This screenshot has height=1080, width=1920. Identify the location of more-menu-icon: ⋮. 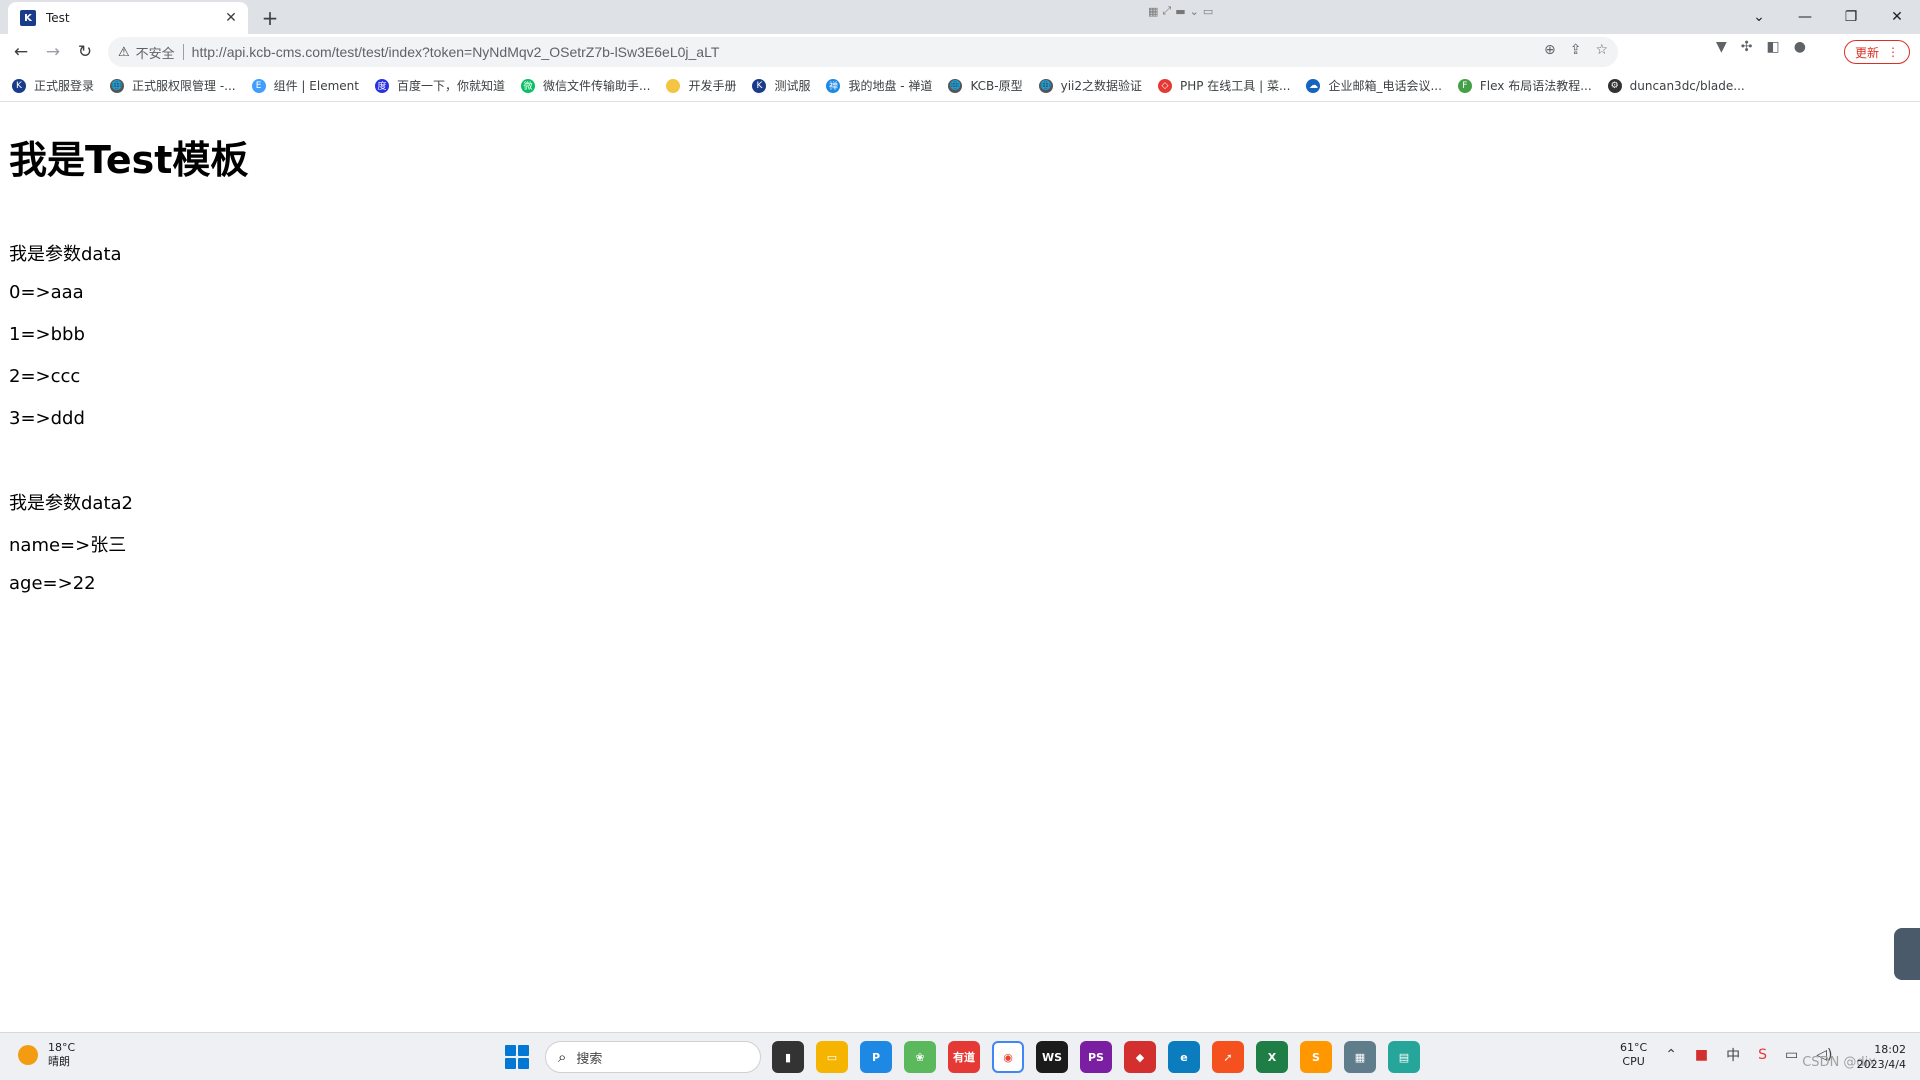
(1893, 52).